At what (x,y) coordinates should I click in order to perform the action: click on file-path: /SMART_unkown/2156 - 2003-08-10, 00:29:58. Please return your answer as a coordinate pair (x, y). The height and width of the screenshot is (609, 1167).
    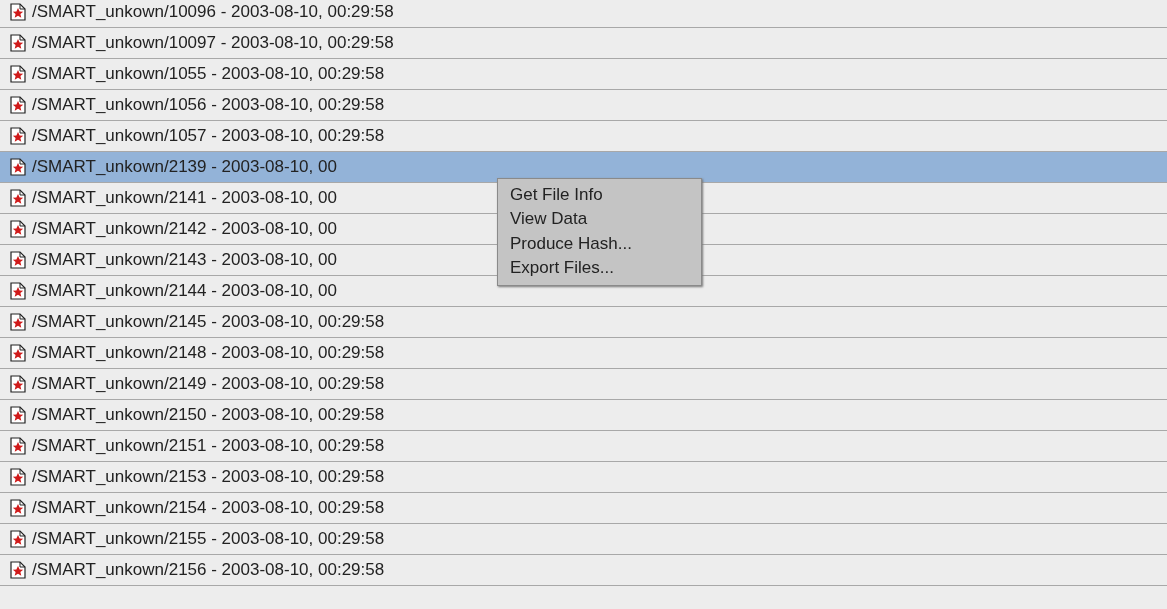
    Looking at the image, I should click on (208, 570).